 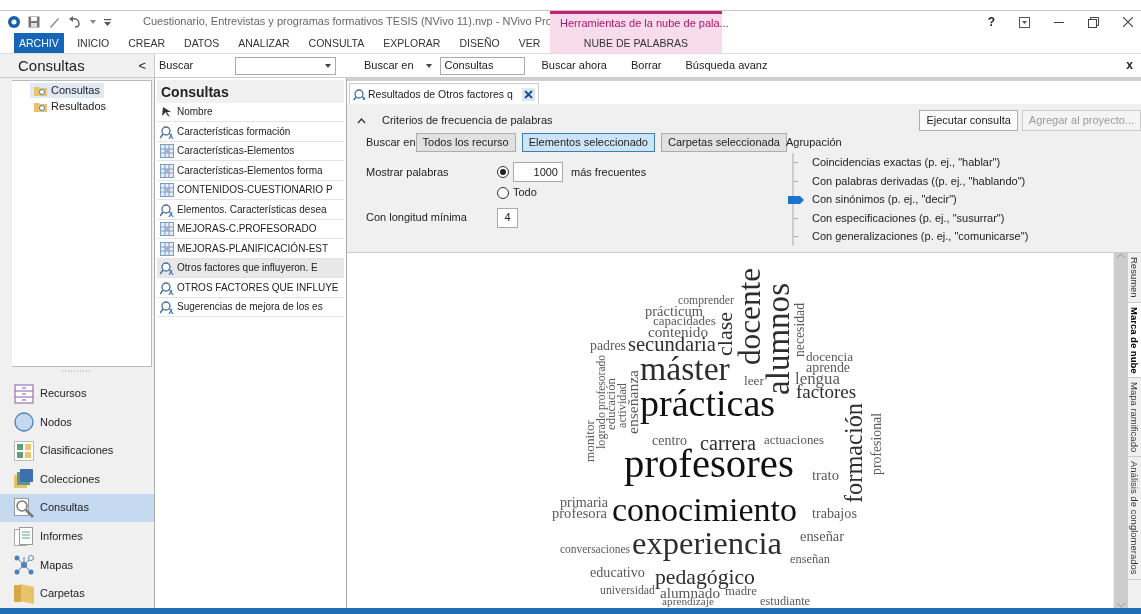 What do you see at coordinates (507, 217) in the screenshot?
I see `min-length-field: 4` at bounding box center [507, 217].